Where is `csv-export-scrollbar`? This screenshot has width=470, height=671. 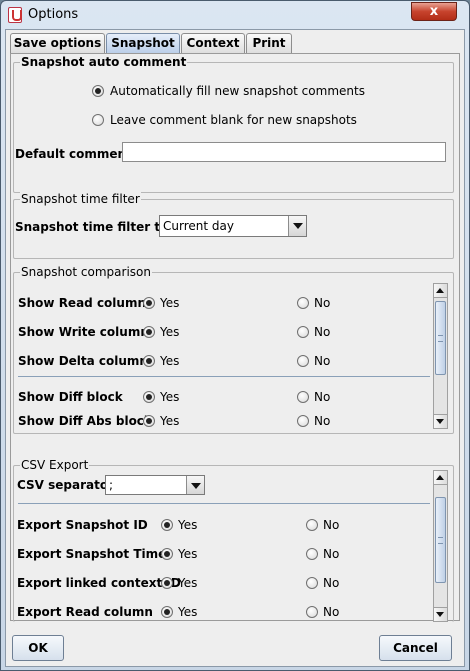
csv-export-scrollbar is located at coordinates (440, 546).